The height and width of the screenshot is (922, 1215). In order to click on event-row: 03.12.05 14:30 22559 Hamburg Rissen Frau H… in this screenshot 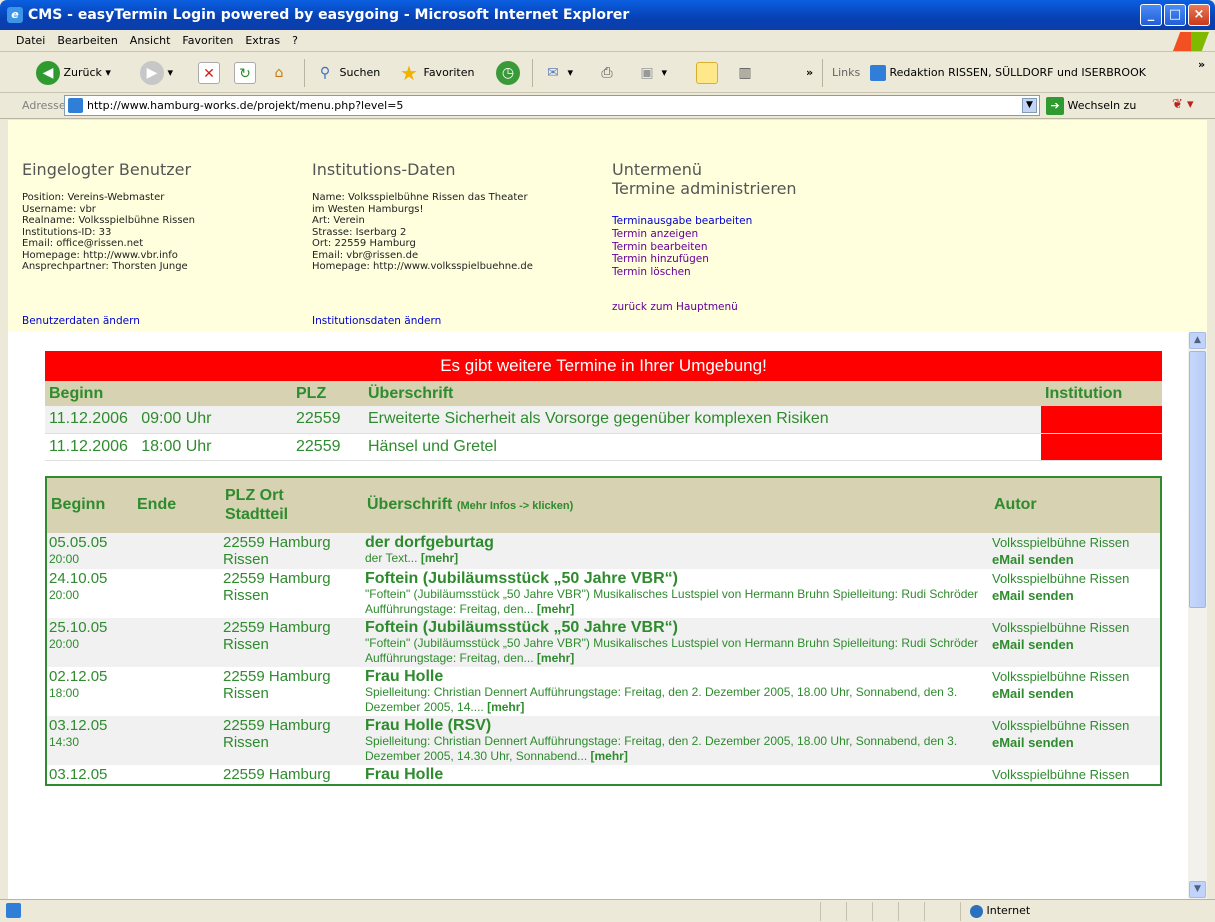, I will do `click(603, 740)`.